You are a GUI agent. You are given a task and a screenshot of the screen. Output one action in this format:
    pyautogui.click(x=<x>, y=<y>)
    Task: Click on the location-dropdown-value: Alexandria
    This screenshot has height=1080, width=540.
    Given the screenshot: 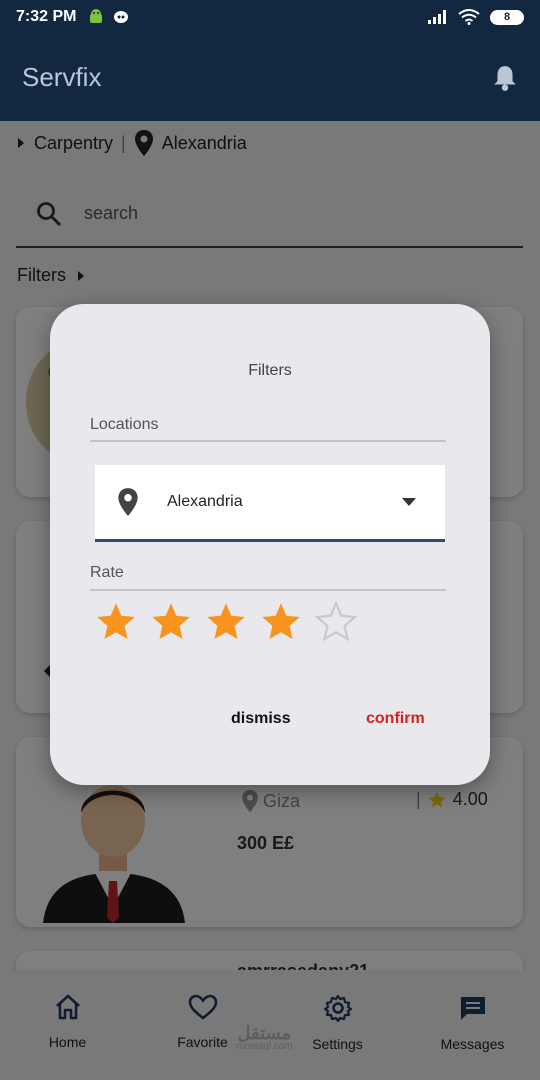 What is the action you would take?
    pyautogui.click(x=205, y=501)
    